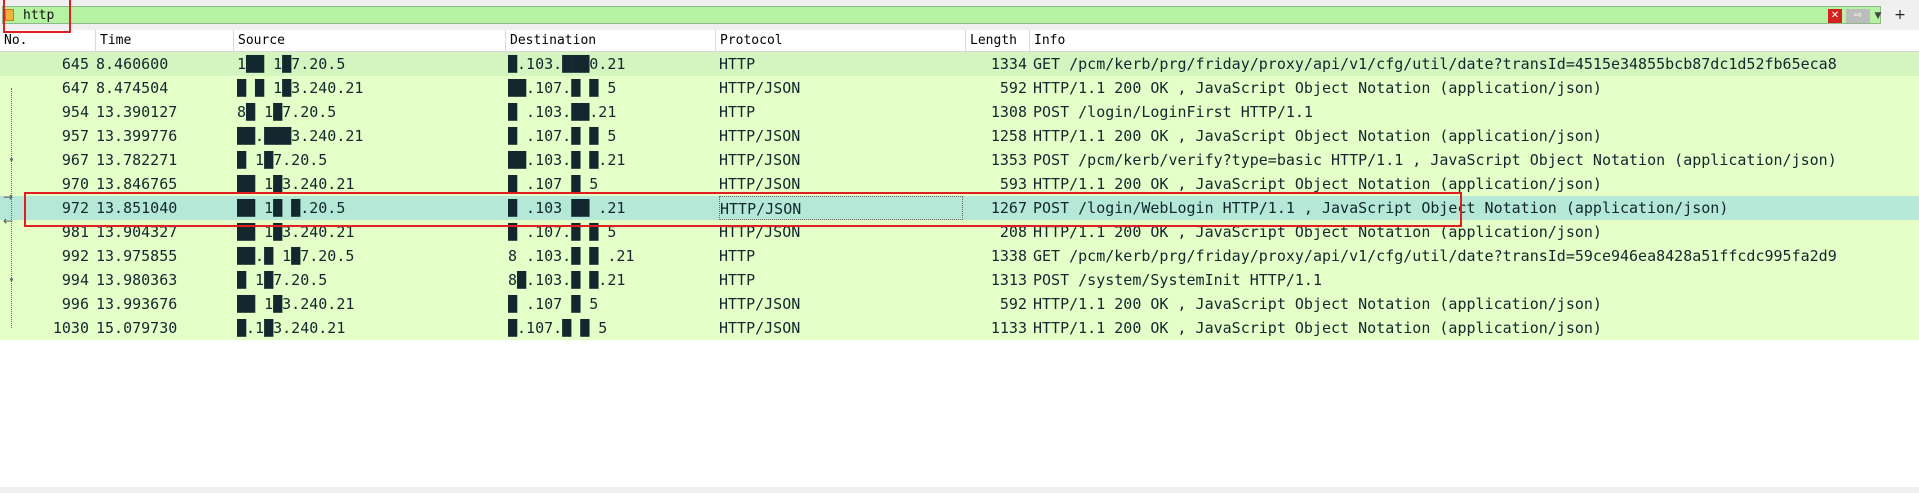 The height and width of the screenshot is (493, 1919). Describe the element at coordinates (1878, 16) in the screenshot. I see `chevron-down-icon: ▼` at that location.